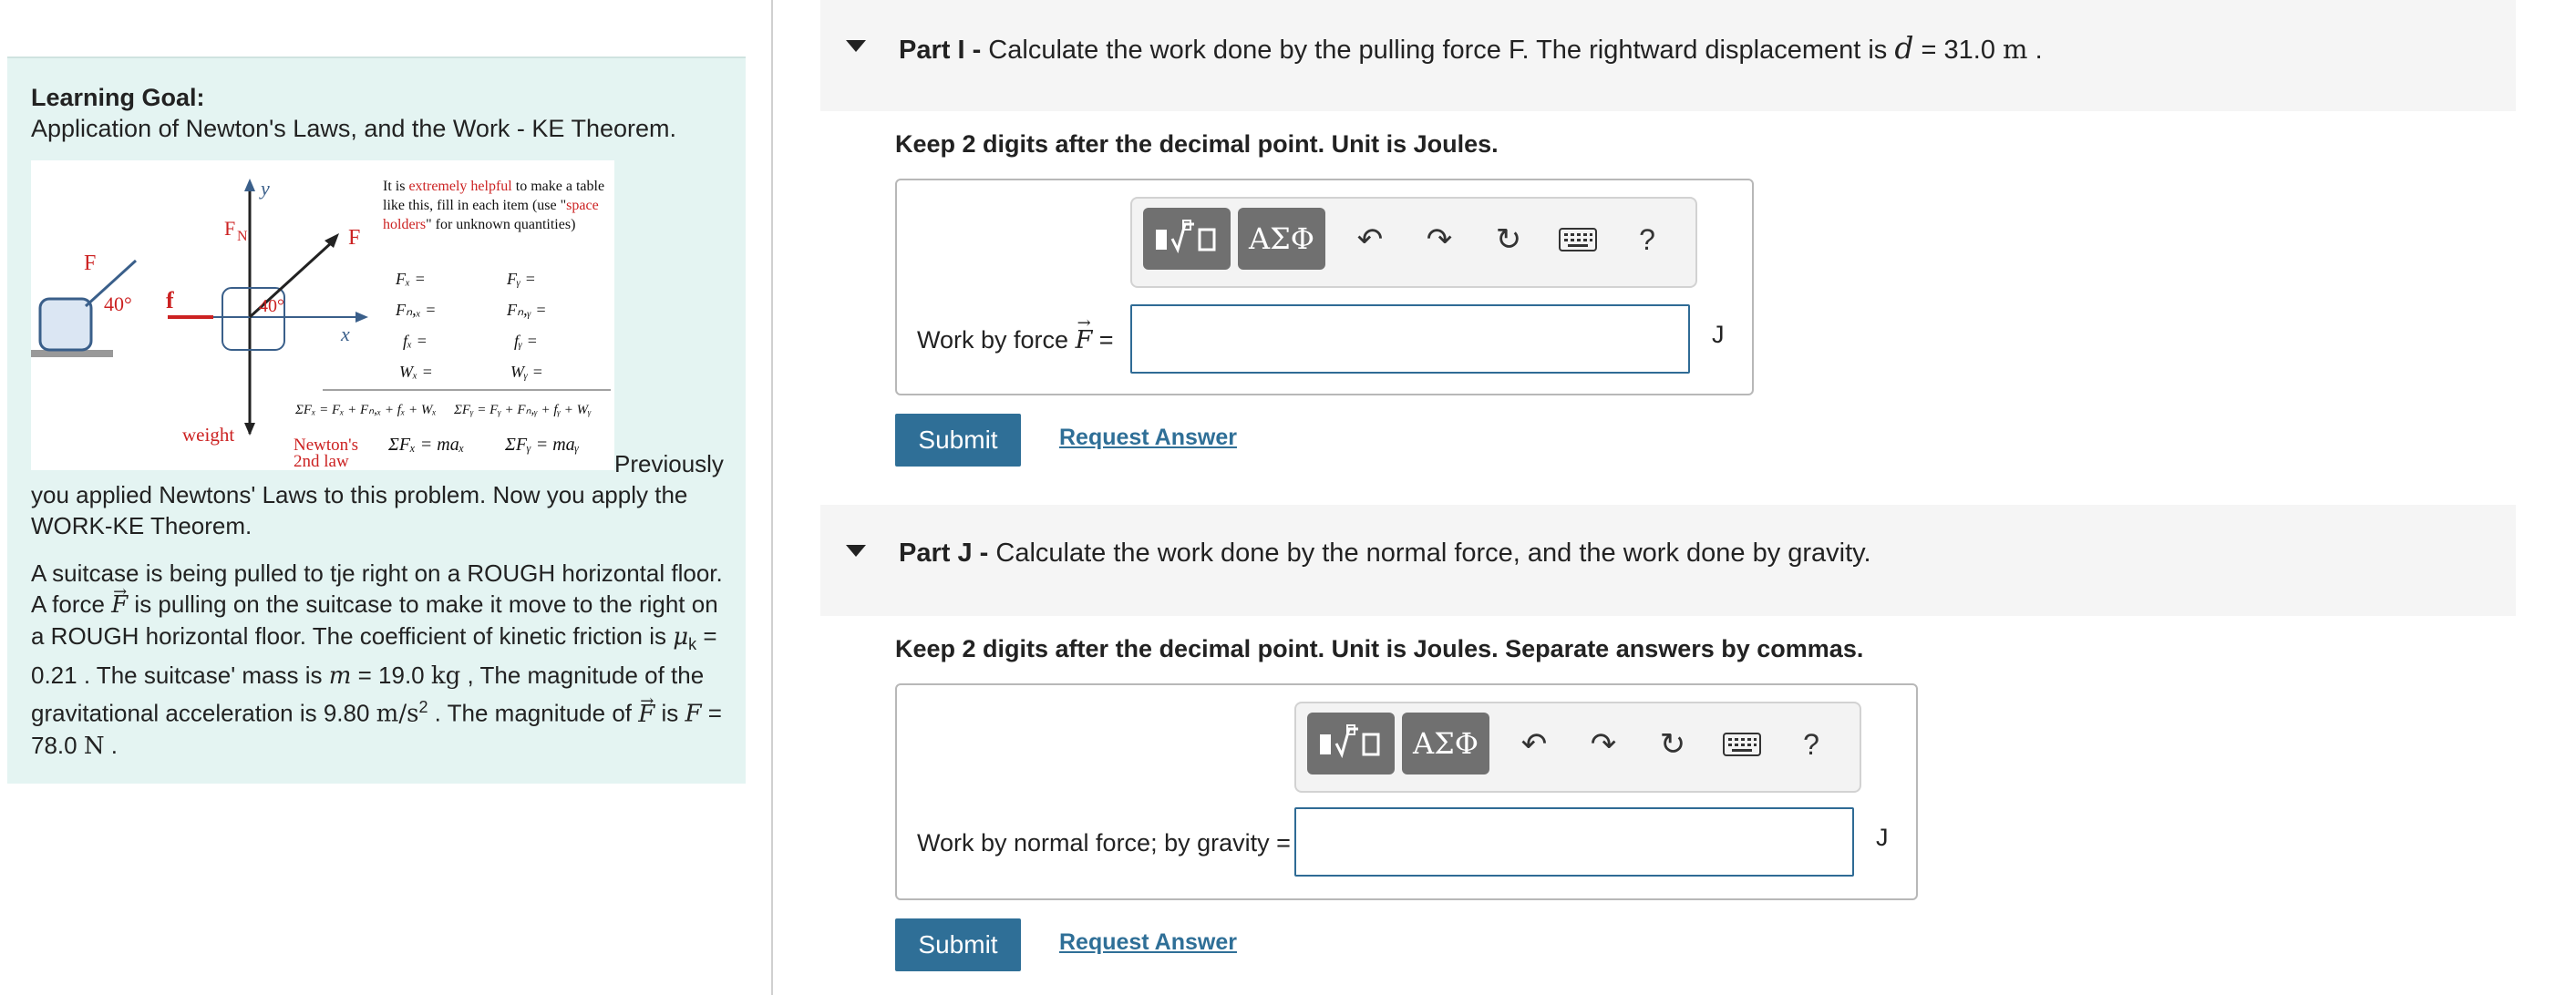 This screenshot has width=2576, height=995. I want to click on goal-title: Learning Goal:, so click(118, 97).